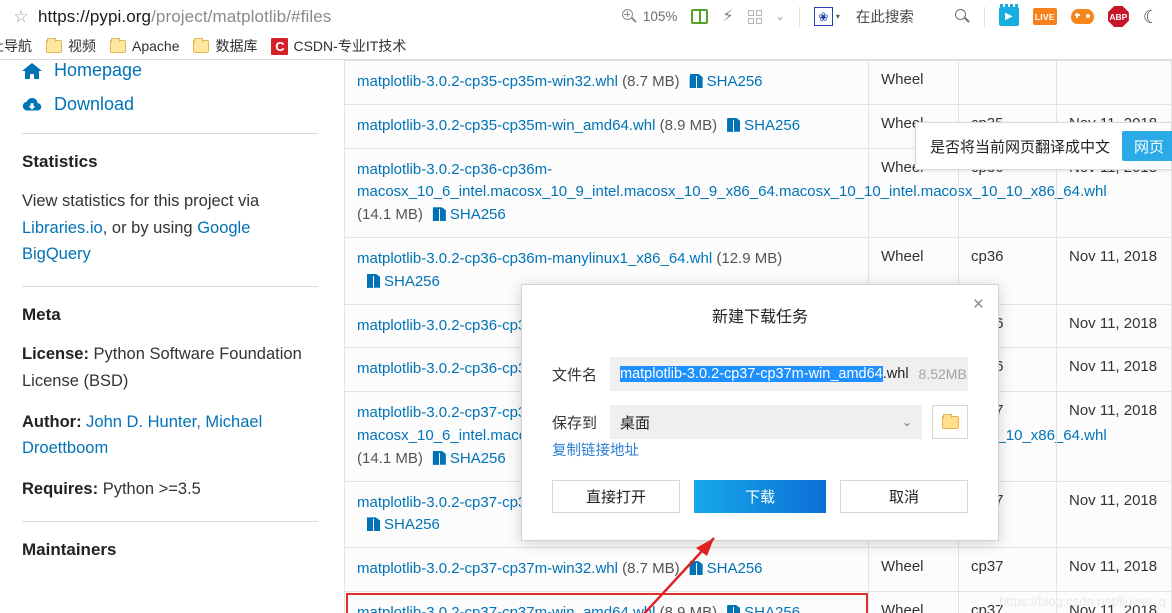 This screenshot has height=613, width=1172. I want to click on chevron-down-icon: ▾, so click(837, 16).